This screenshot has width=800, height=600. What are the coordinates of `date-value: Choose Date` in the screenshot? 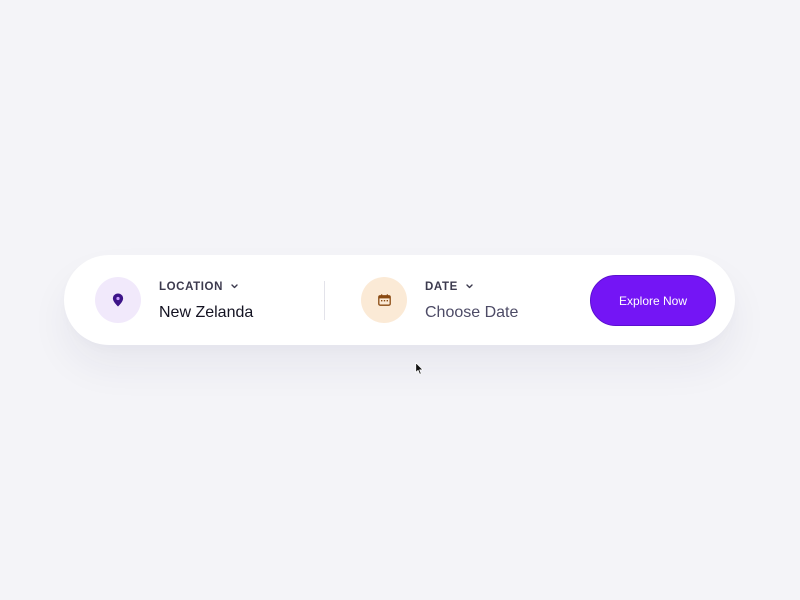 It's located at (472, 312).